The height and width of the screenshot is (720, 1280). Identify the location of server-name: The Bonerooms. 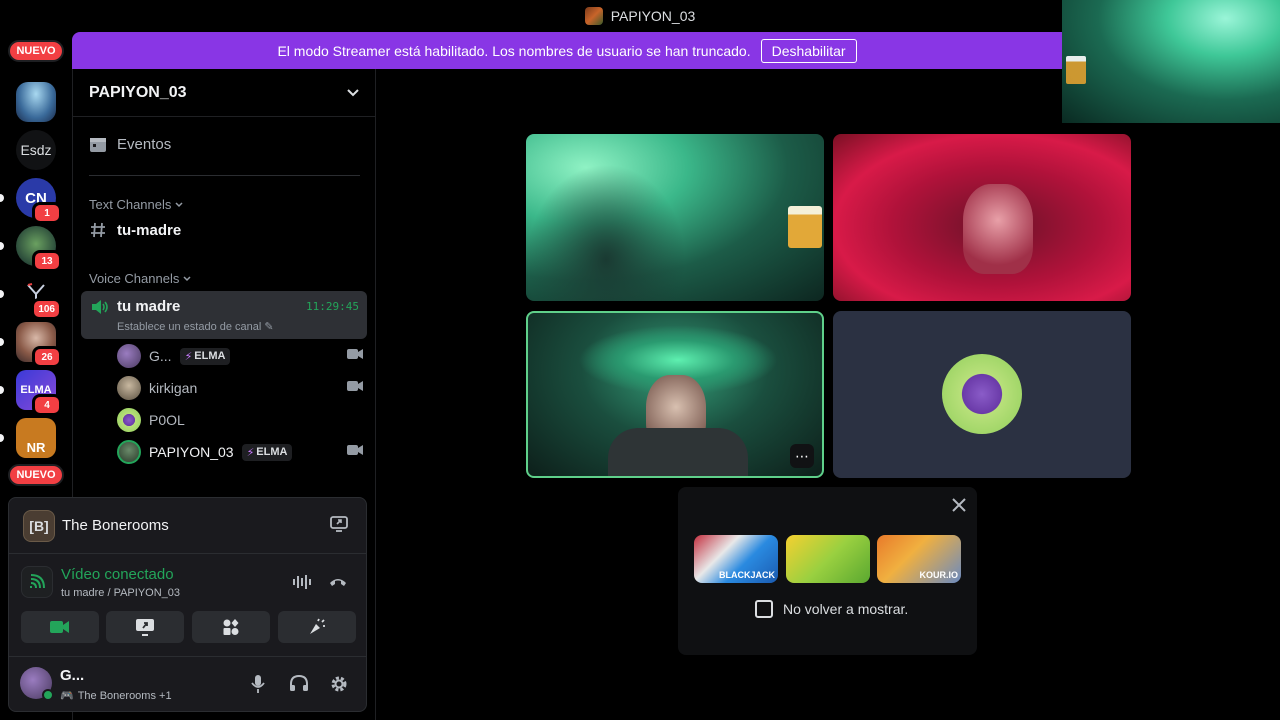
(115, 525).